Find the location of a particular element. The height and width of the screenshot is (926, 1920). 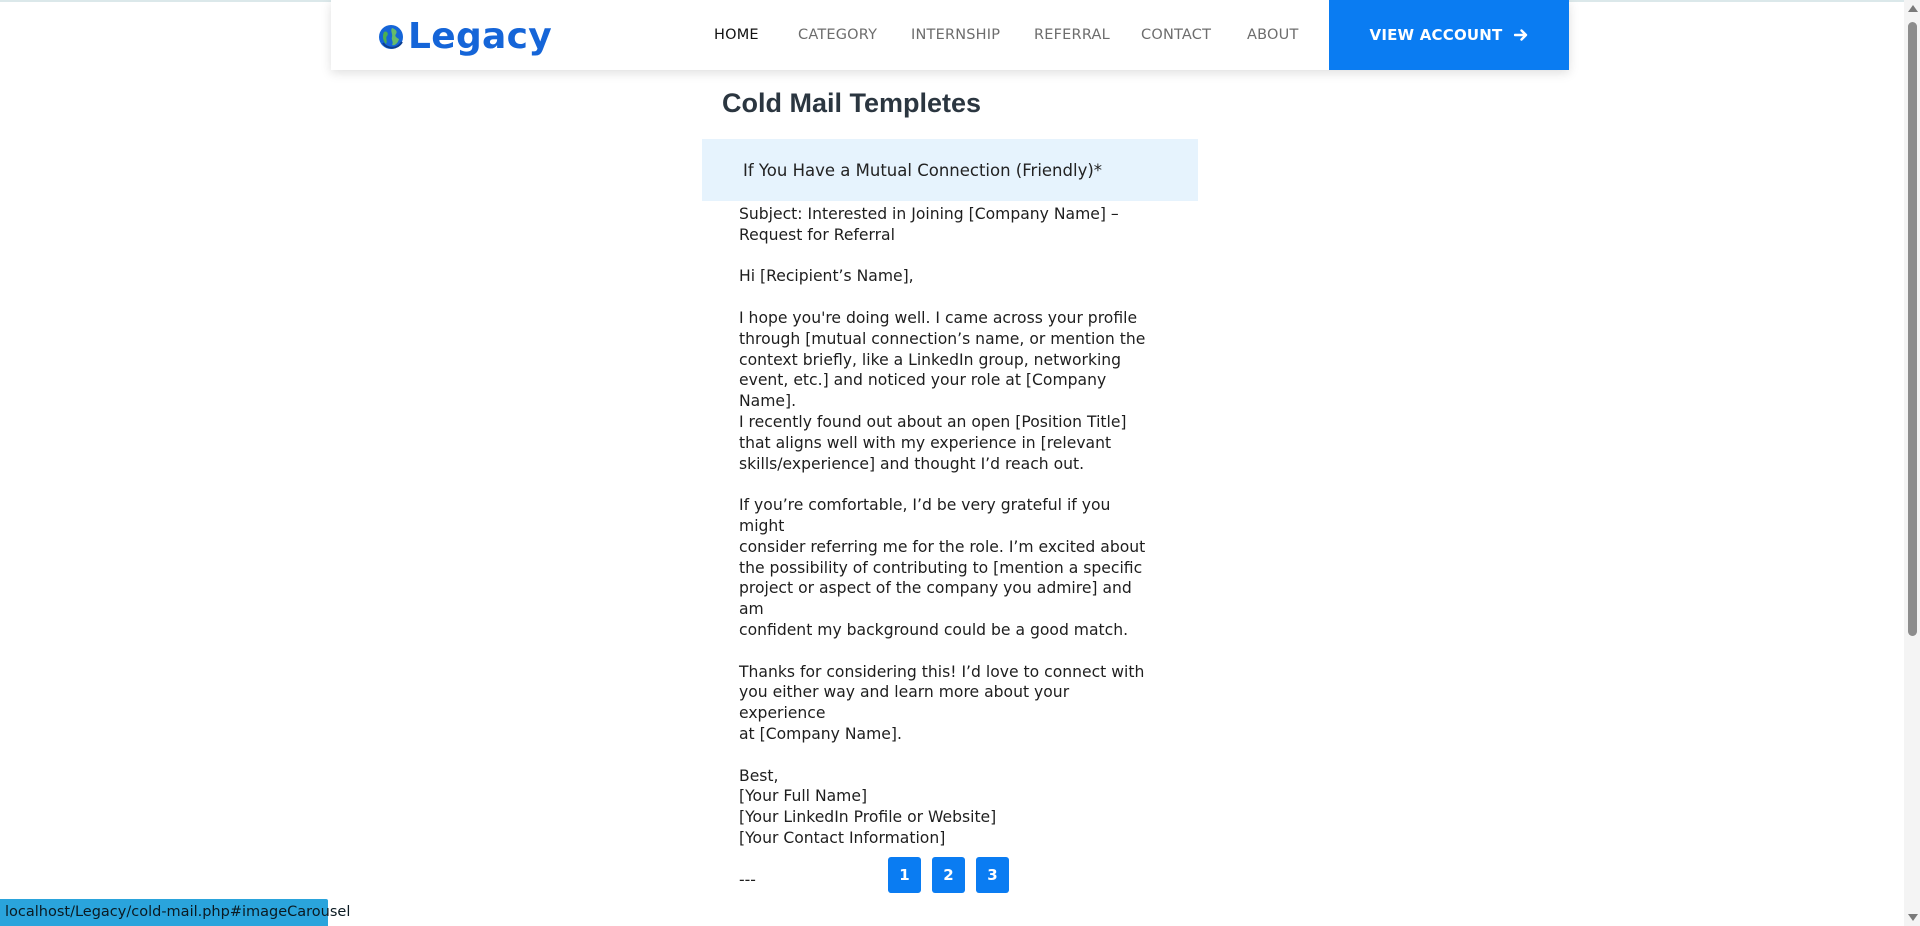

vertical-scrollbar is located at coordinates (1912, 463).